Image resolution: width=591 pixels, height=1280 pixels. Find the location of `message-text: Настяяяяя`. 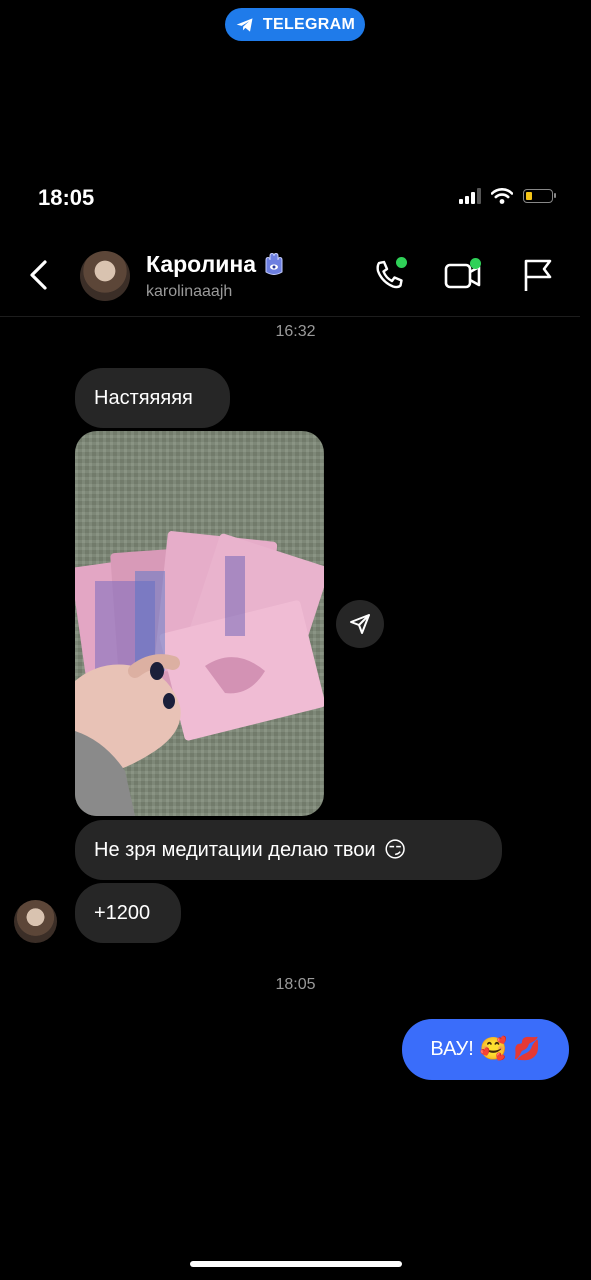

message-text: Настяяяяя is located at coordinates (143, 397).